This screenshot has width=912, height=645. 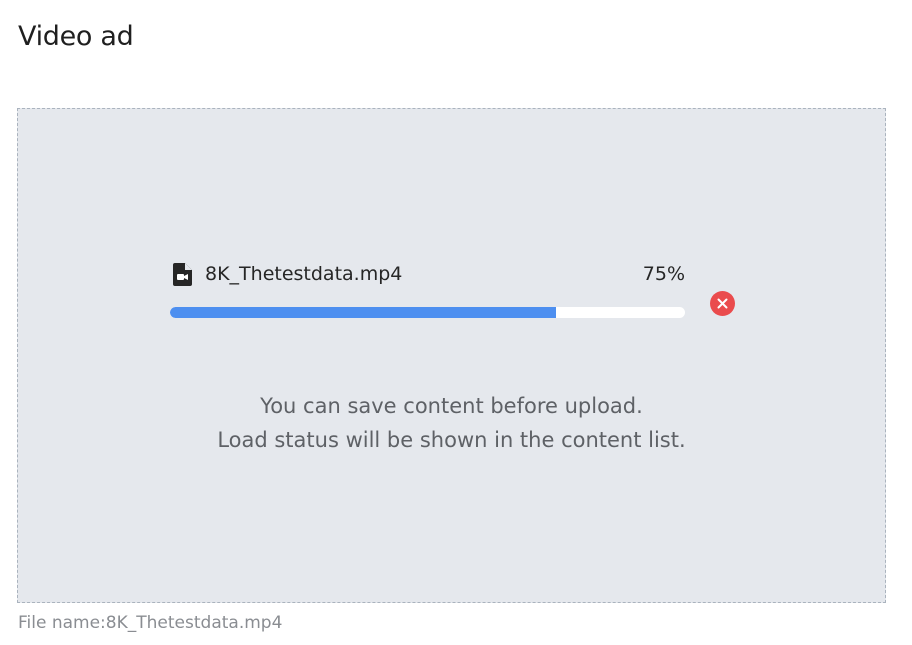 I want to click on video-file-icon, so click(x=182, y=274).